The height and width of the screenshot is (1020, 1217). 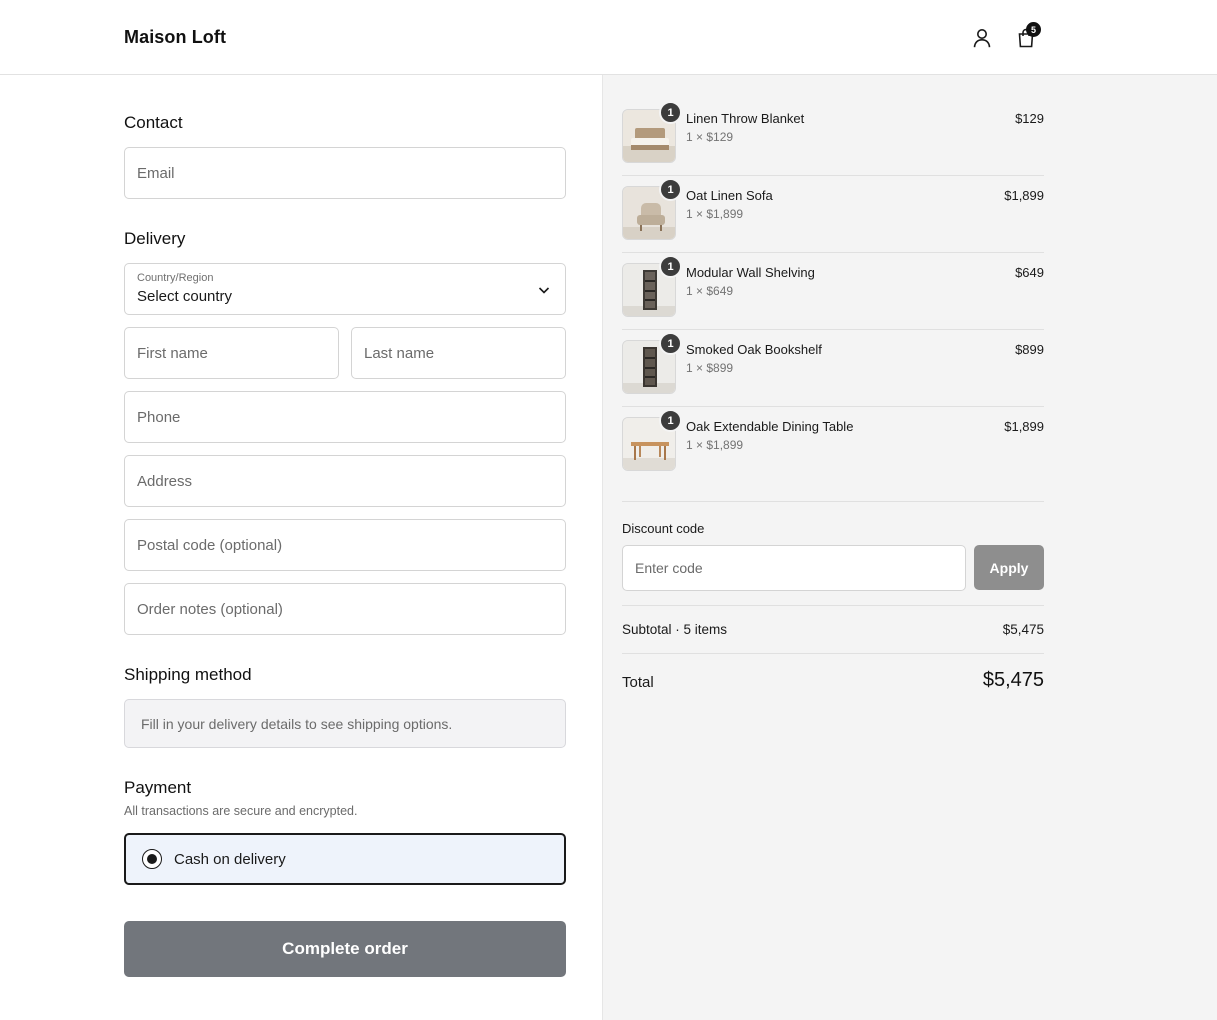 I want to click on item-name: Oat Linen Sofa, so click(x=729, y=195).